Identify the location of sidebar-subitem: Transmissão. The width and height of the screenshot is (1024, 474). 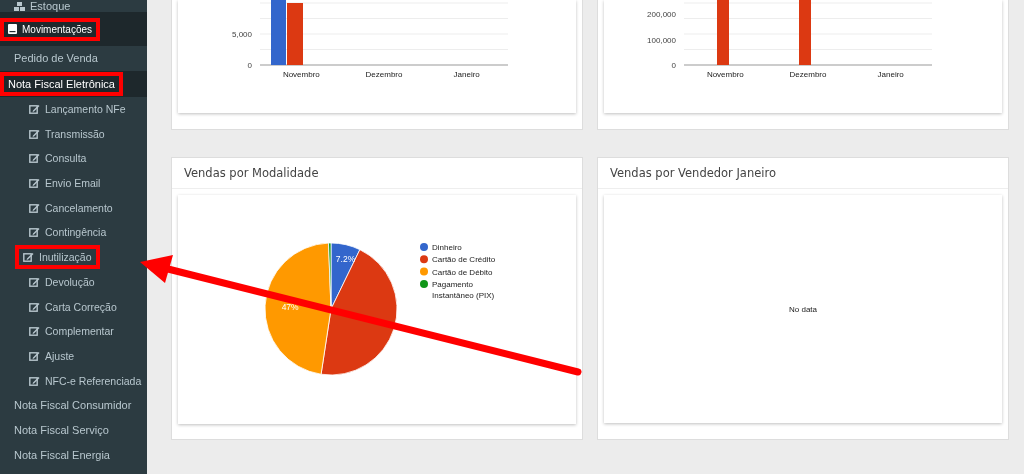
(67, 133).